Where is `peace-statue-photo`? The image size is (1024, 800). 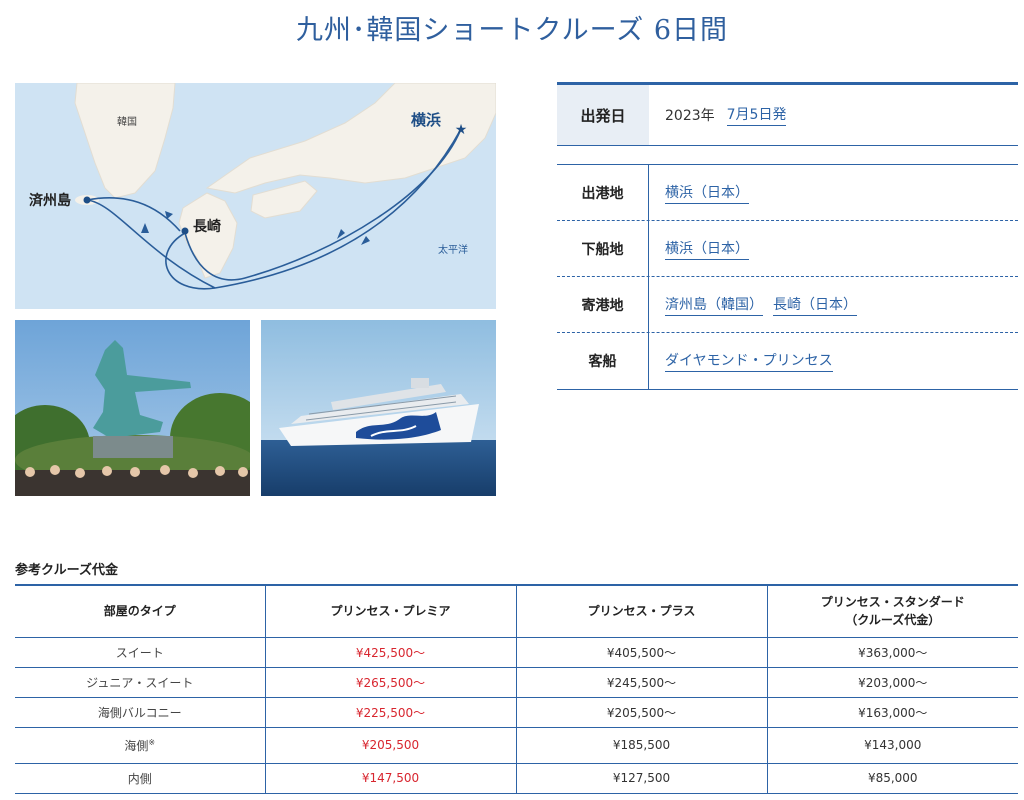 peace-statue-photo is located at coordinates (132, 408).